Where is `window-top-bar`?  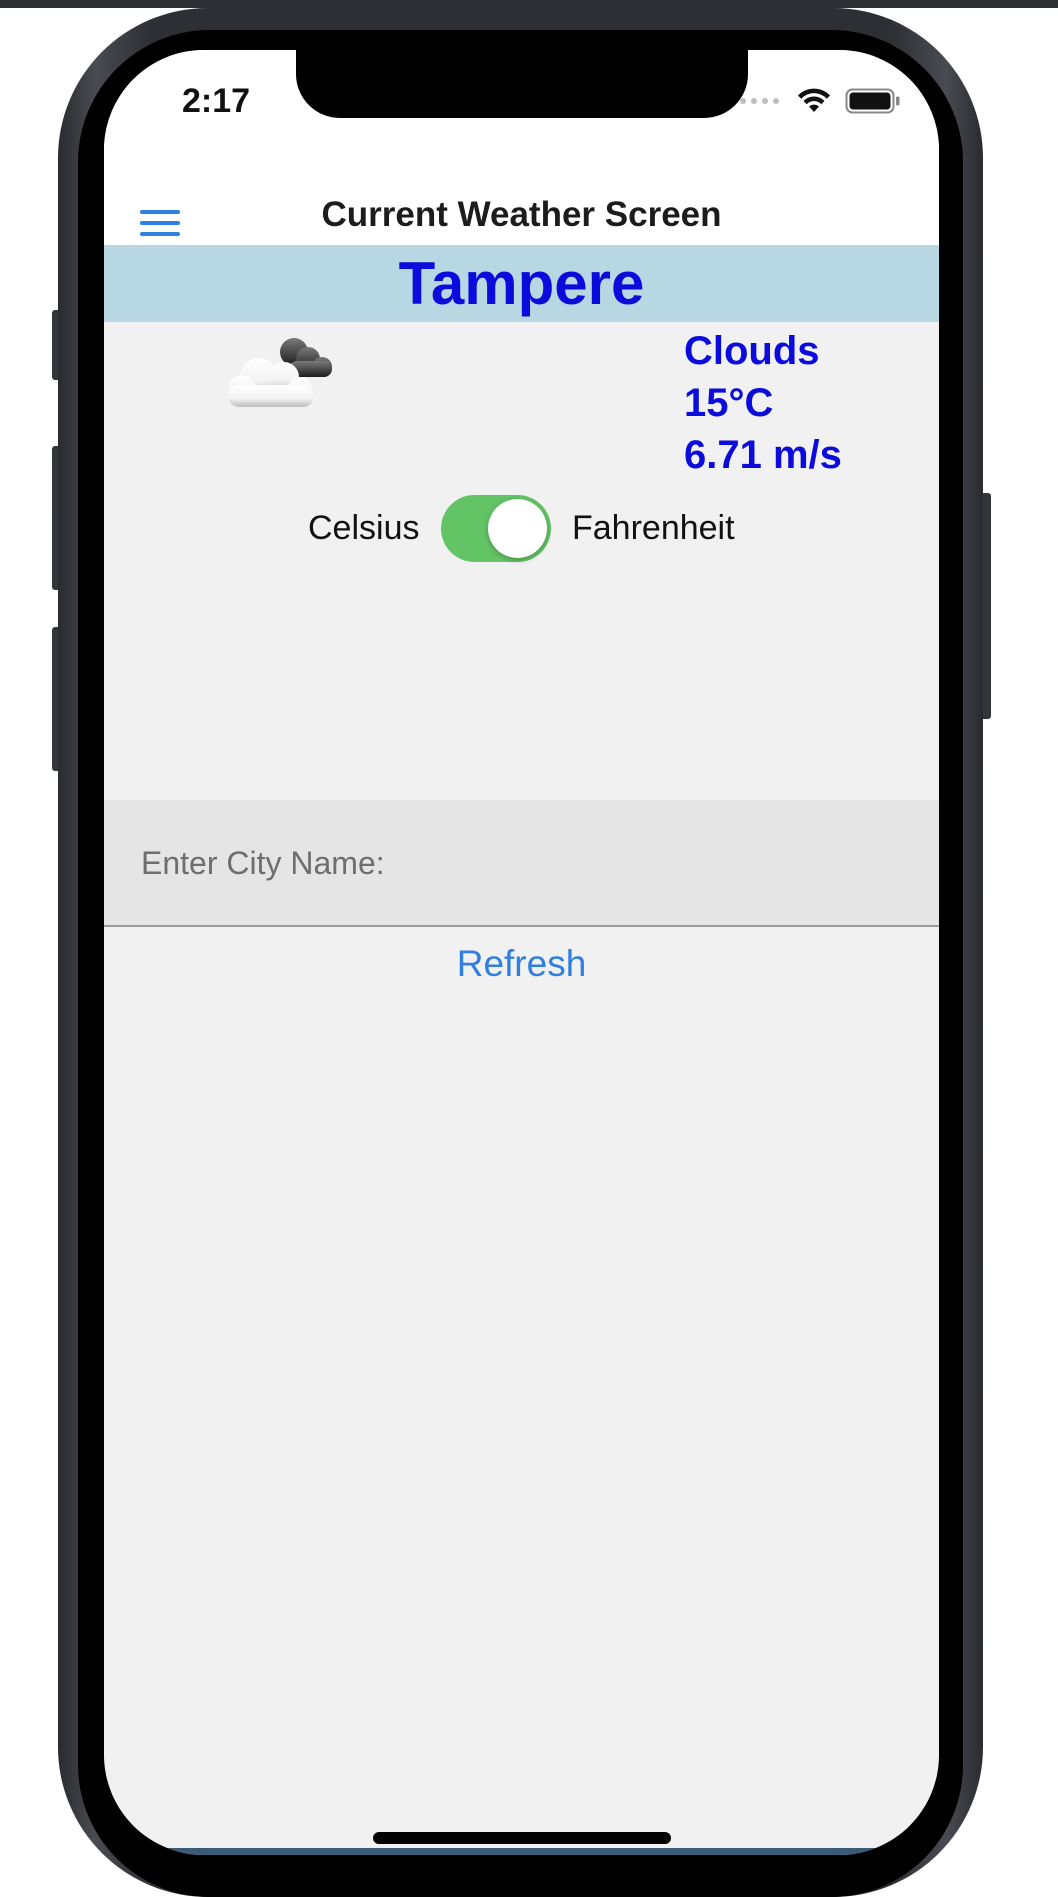 window-top-bar is located at coordinates (529, 4).